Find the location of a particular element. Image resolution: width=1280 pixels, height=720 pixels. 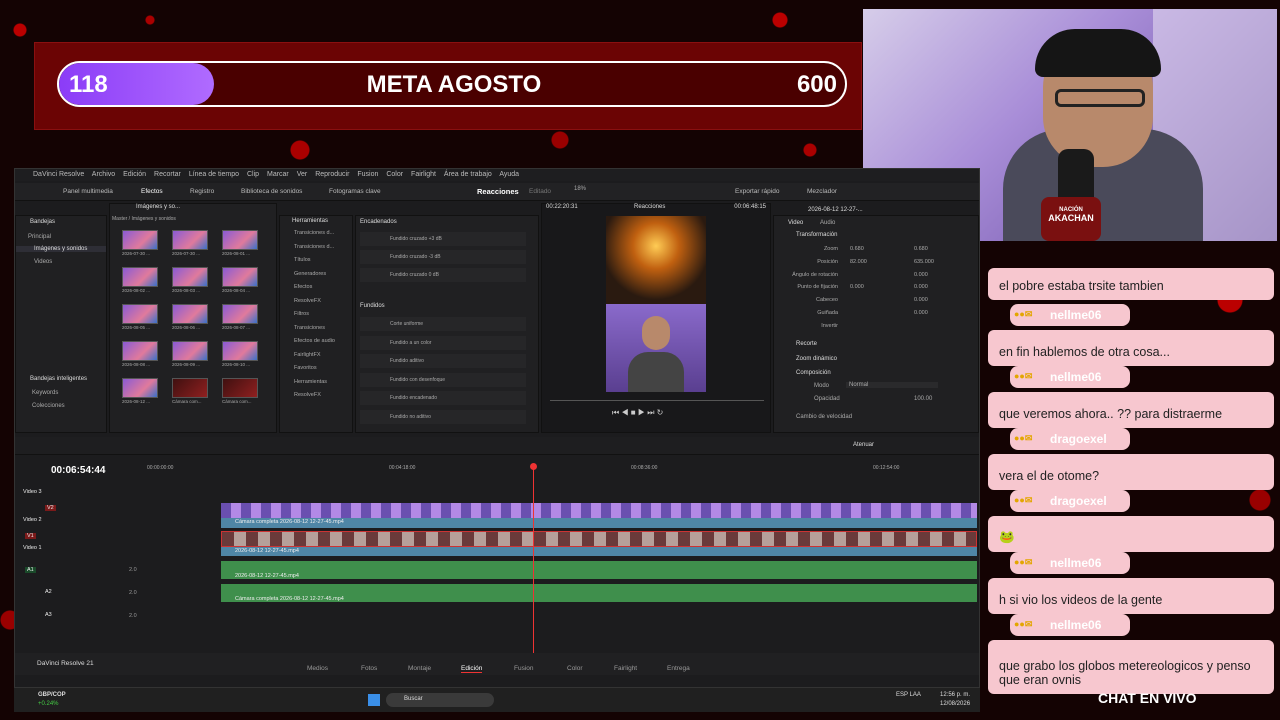

mode-select: Normal is located at coordinates (892, 385).